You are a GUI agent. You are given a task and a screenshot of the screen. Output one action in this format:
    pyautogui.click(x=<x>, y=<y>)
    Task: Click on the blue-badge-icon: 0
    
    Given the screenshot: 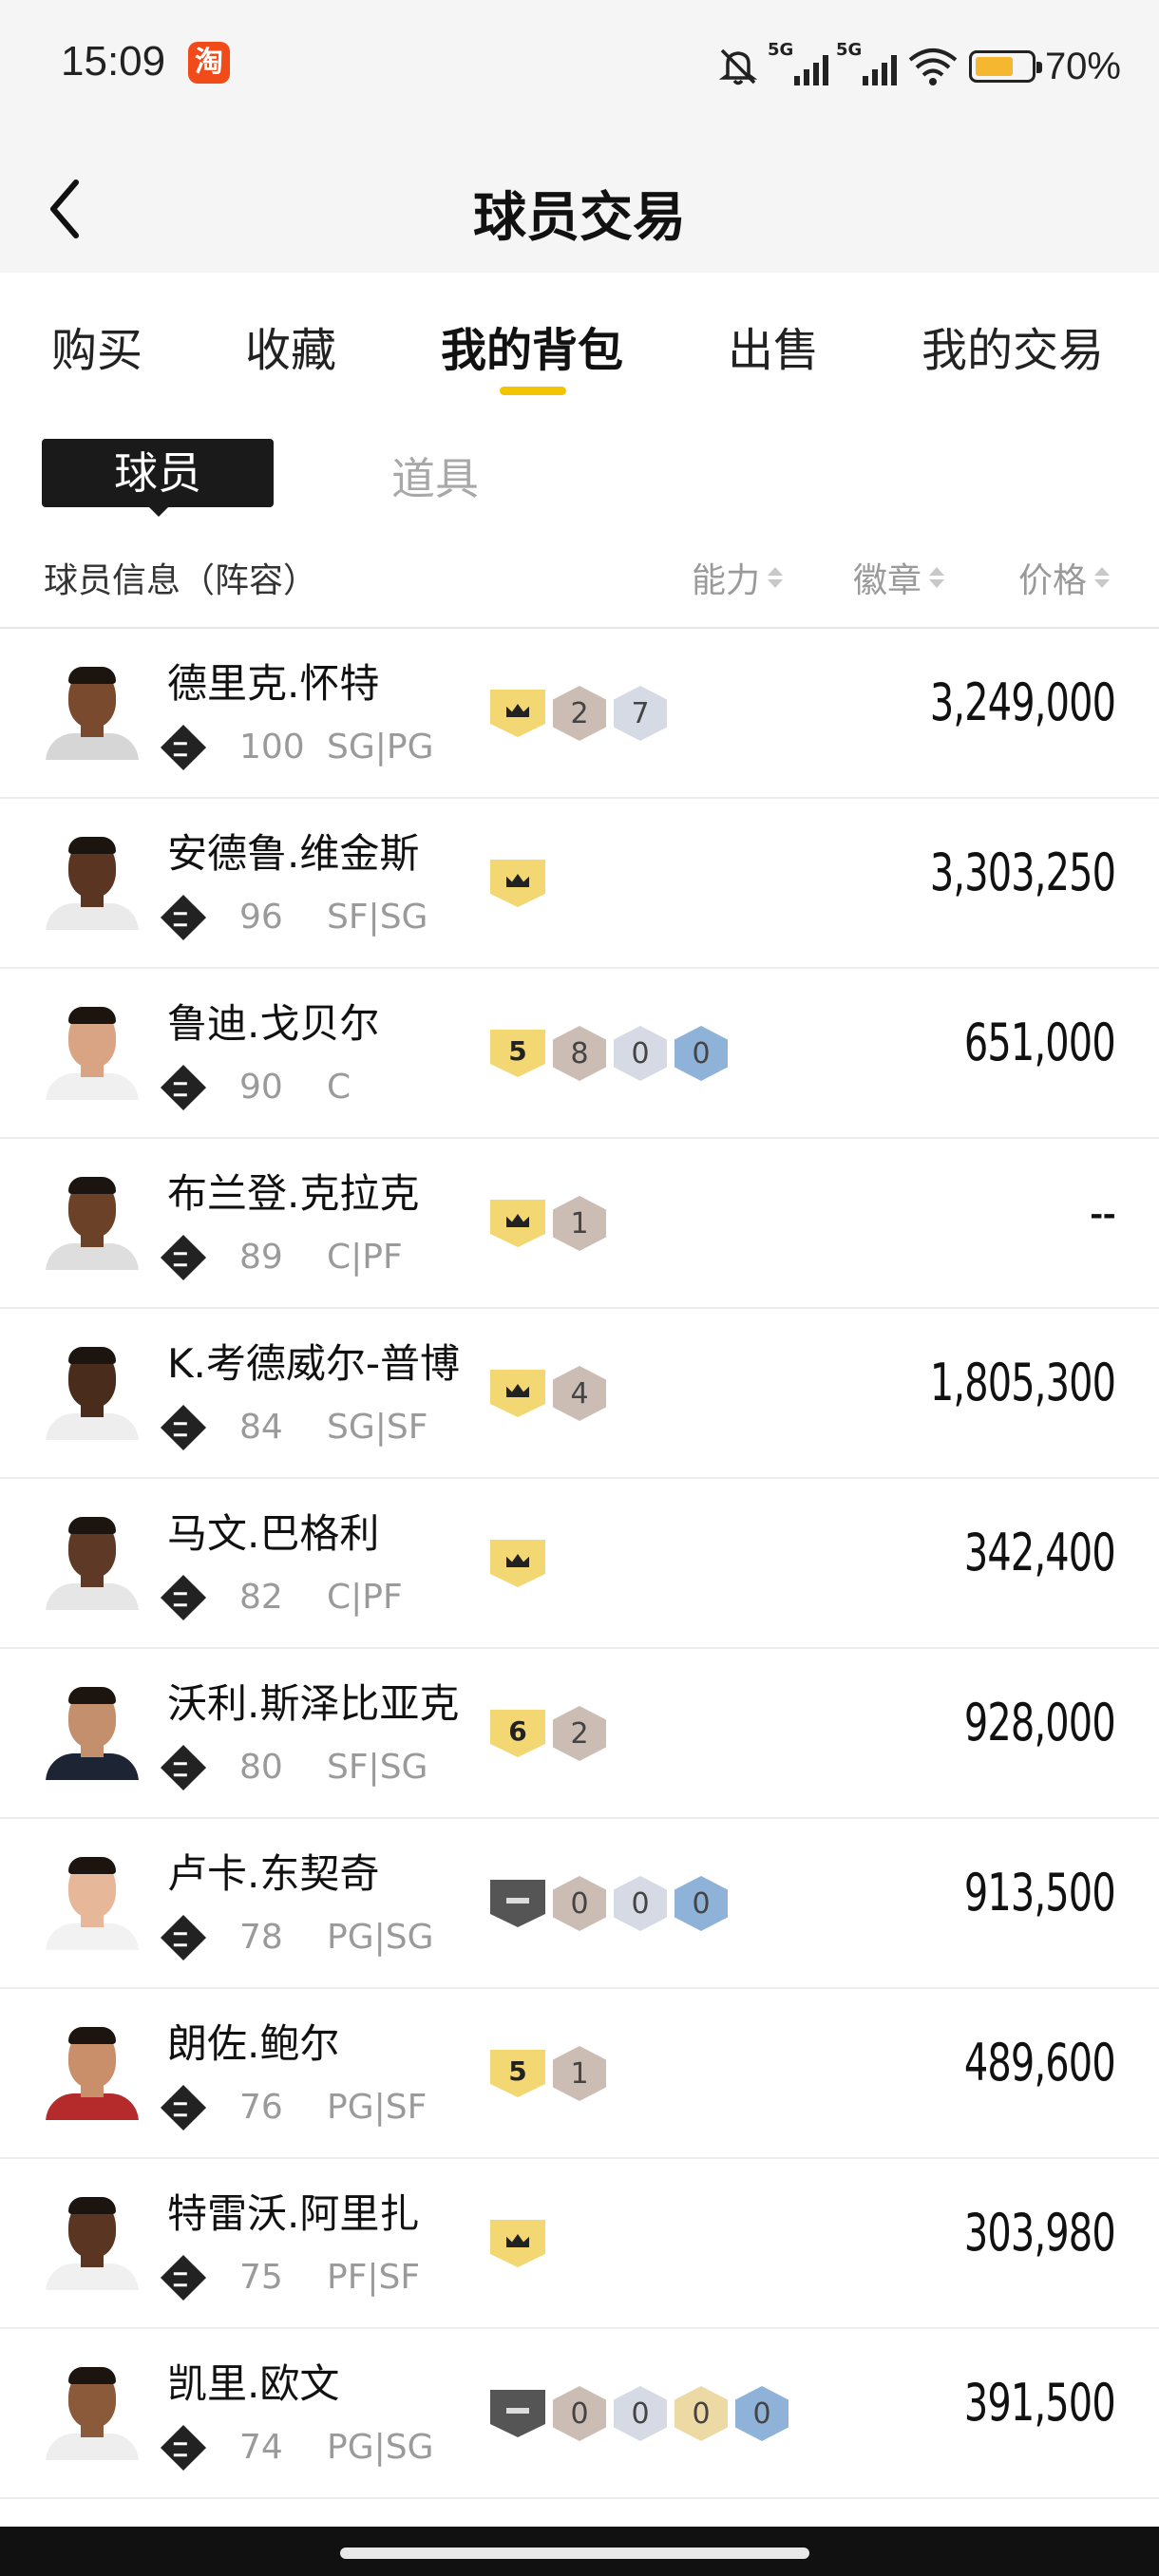 What is the action you would take?
    pyautogui.click(x=761, y=2413)
    